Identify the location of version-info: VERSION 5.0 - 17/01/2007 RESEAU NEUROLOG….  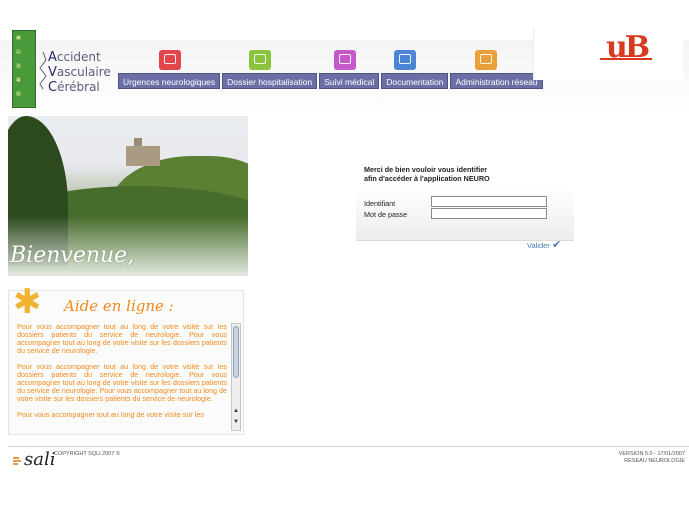
(651, 457).